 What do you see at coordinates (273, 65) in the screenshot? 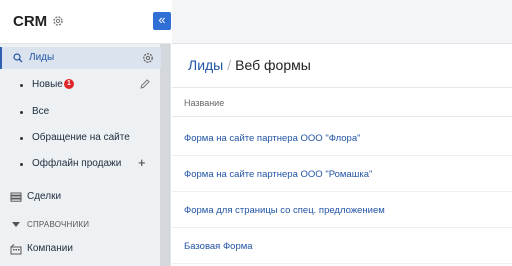
I see `page-title: Веб формы` at bounding box center [273, 65].